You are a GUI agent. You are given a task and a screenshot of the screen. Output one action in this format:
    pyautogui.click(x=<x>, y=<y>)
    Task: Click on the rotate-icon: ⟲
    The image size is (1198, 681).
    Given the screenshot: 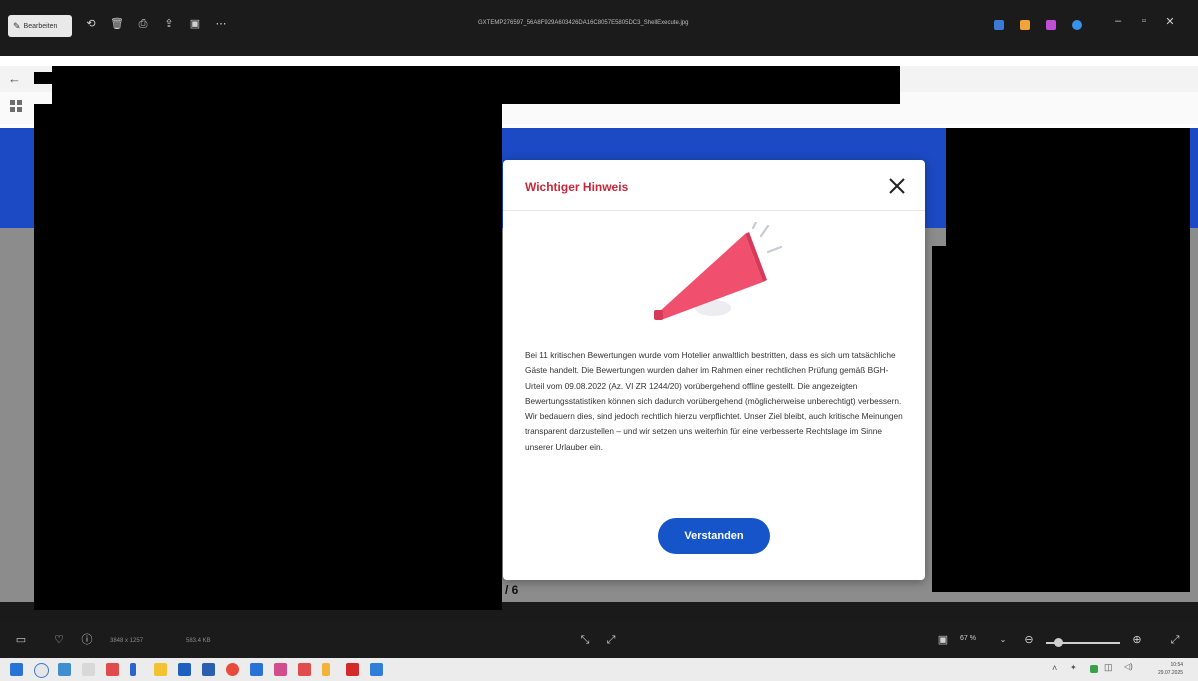 What is the action you would take?
    pyautogui.click(x=91, y=24)
    